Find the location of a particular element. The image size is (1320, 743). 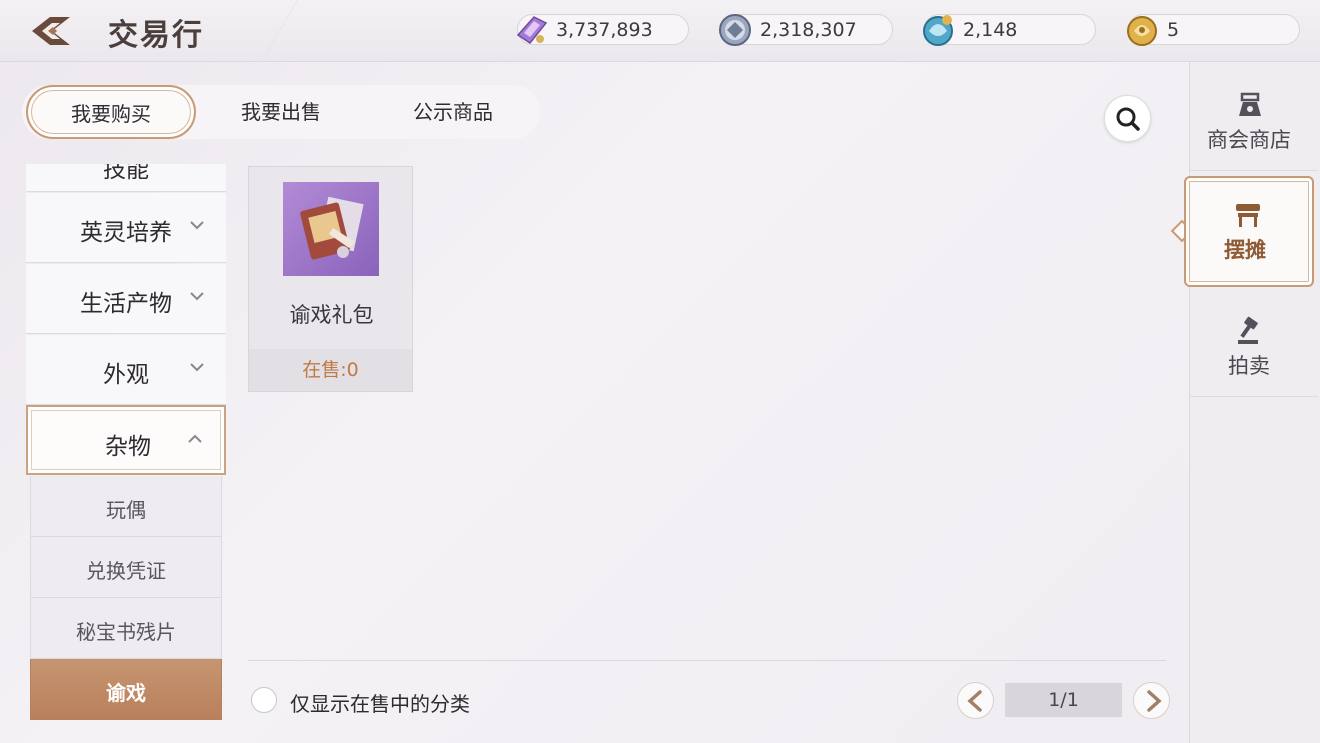

category-misc: 杂物 is located at coordinates (126, 440).